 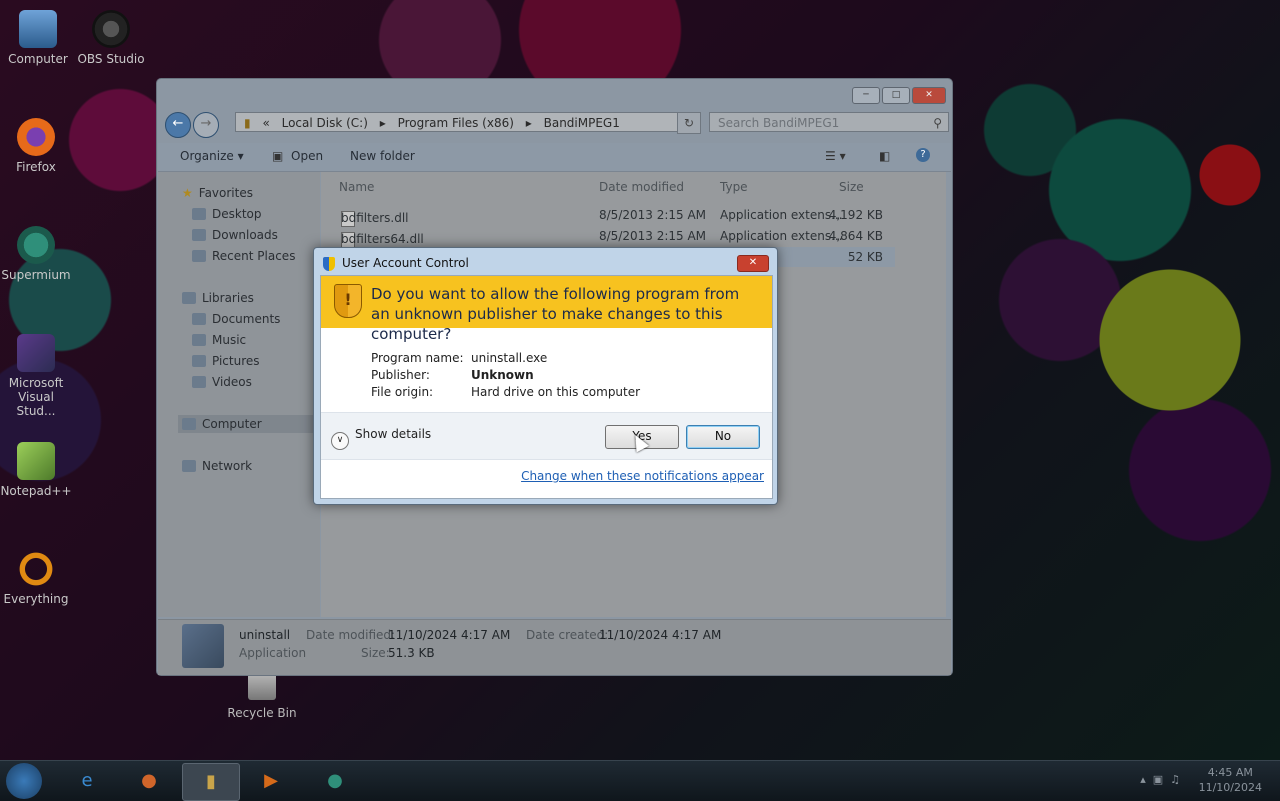 I want to click on desktop-icon-notepad-plus-plus: Notepad++, so click(x=36, y=470).